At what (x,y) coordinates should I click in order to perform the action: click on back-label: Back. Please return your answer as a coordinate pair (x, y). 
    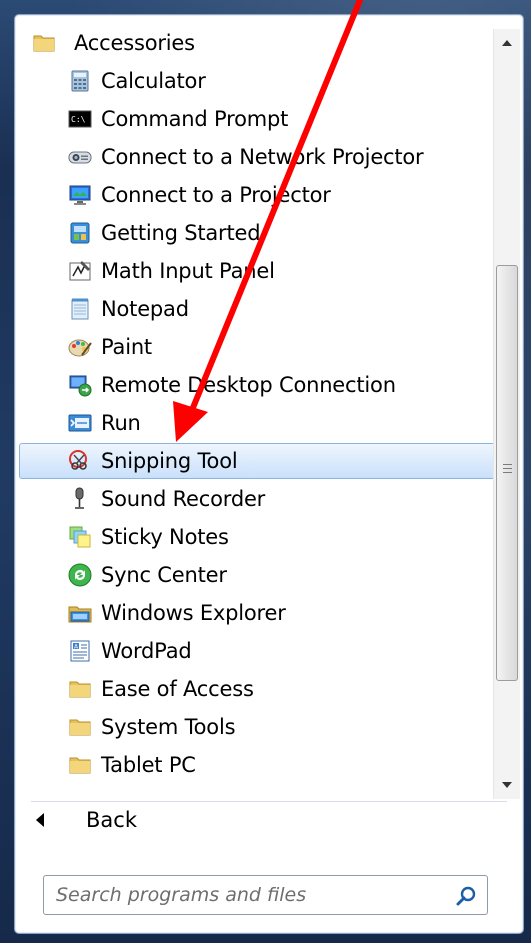
    Looking at the image, I should click on (111, 820).